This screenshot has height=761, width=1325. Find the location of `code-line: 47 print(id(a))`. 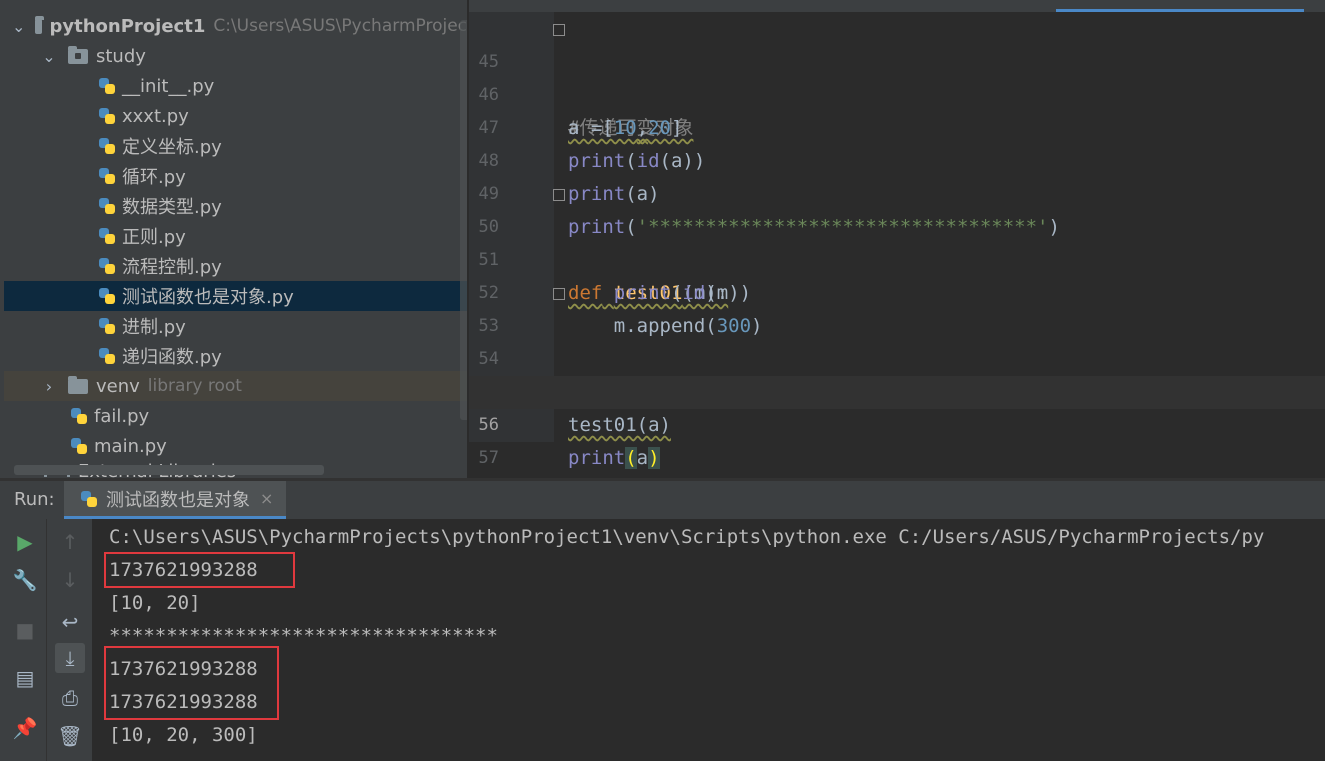

code-line: 47 print(id(a)) is located at coordinates (897, 125).